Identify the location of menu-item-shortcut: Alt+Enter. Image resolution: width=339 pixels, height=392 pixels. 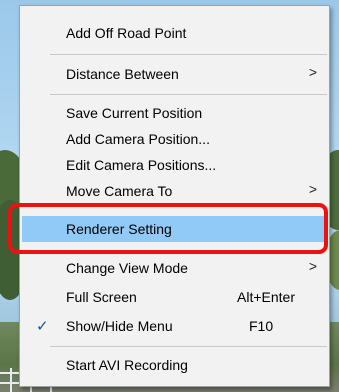
(266, 297).